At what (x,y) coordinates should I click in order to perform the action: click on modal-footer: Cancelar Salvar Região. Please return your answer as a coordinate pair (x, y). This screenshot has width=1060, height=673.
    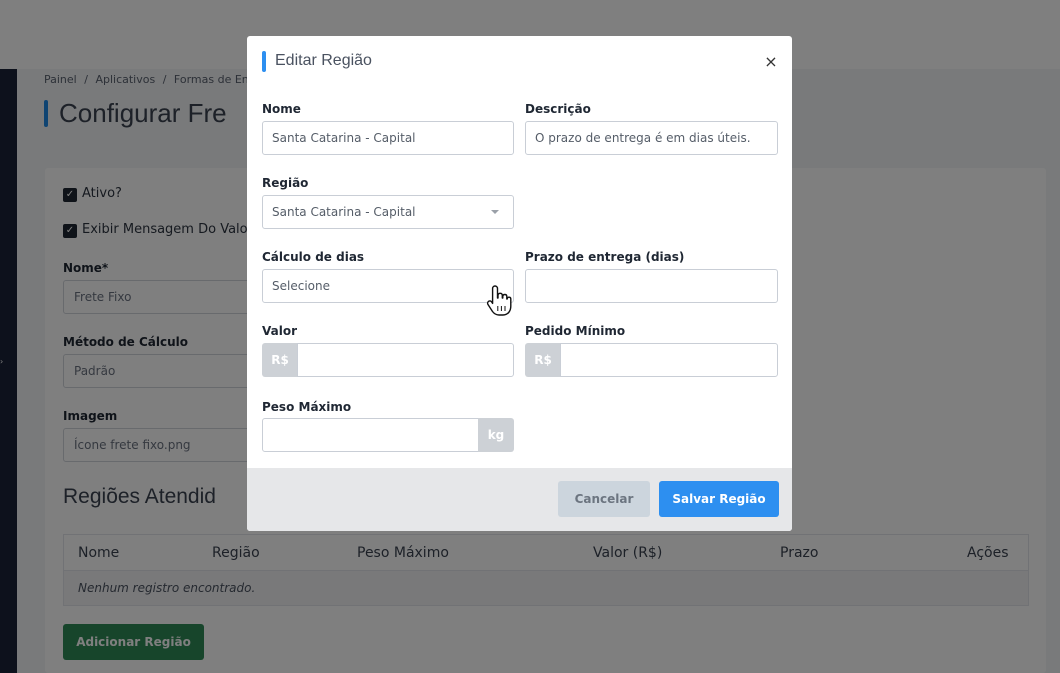
    Looking at the image, I should click on (519, 499).